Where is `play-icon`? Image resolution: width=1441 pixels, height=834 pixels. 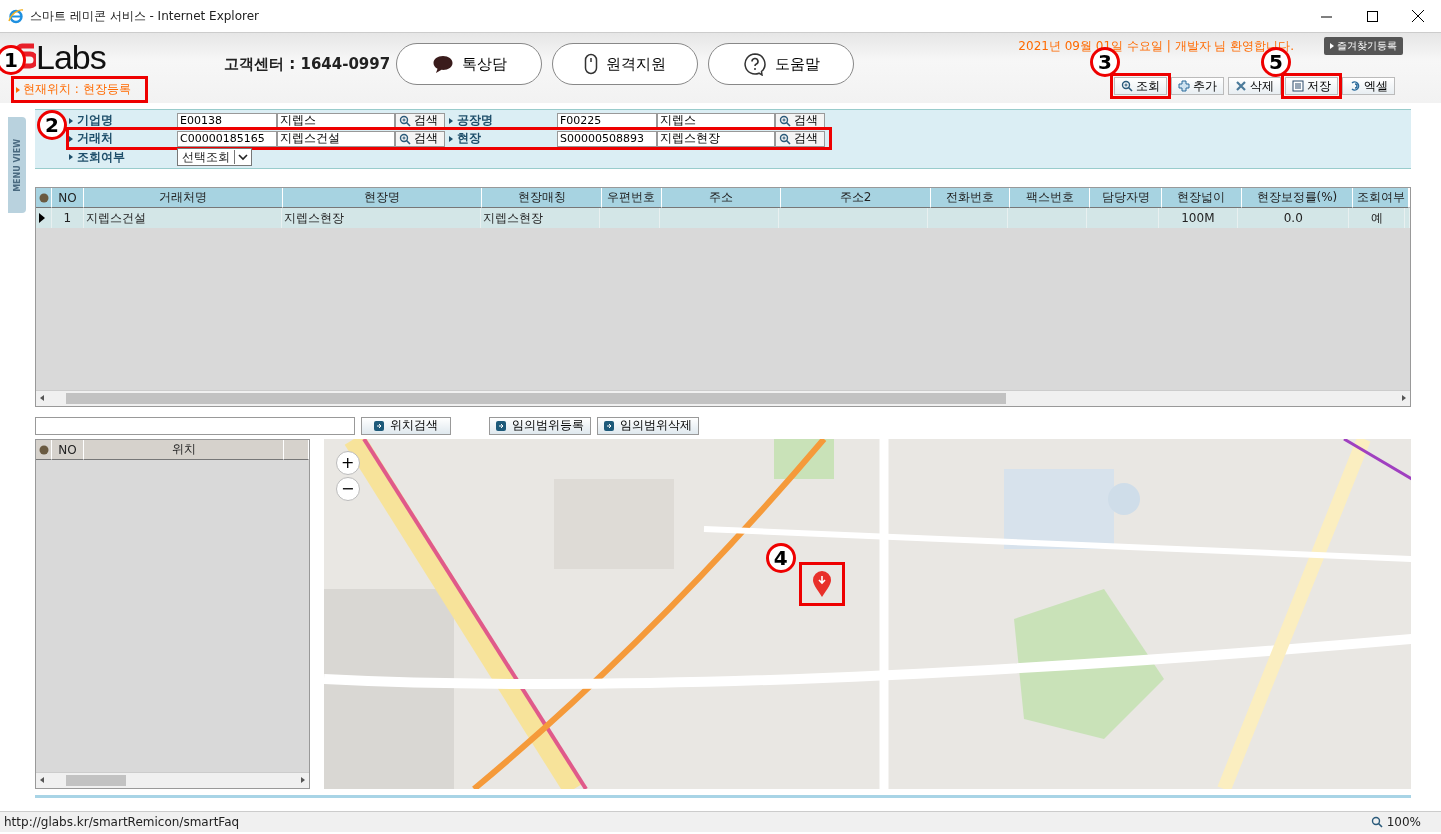 play-icon is located at coordinates (1332, 46).